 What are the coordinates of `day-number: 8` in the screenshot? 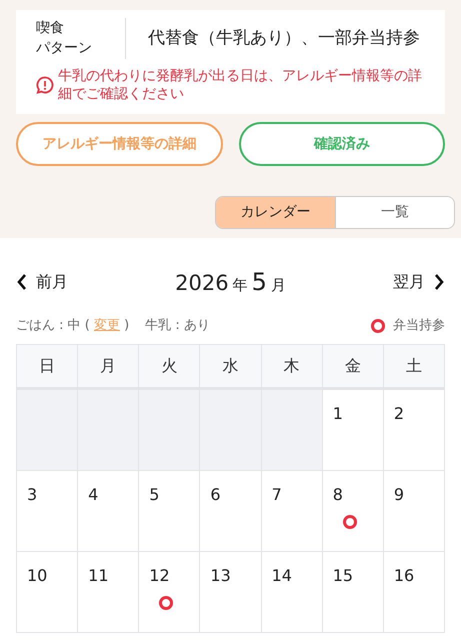 It's located at (338, 495).